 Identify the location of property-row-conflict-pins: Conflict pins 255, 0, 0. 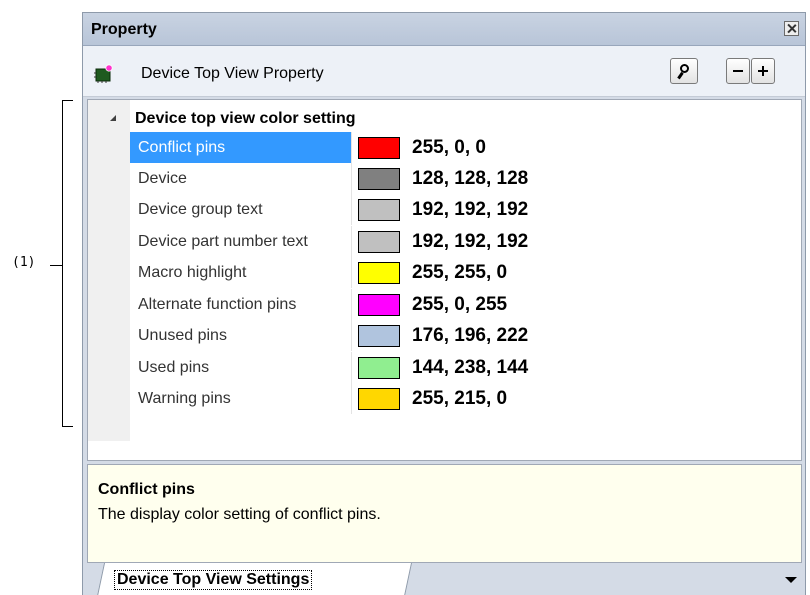
(465, 148).